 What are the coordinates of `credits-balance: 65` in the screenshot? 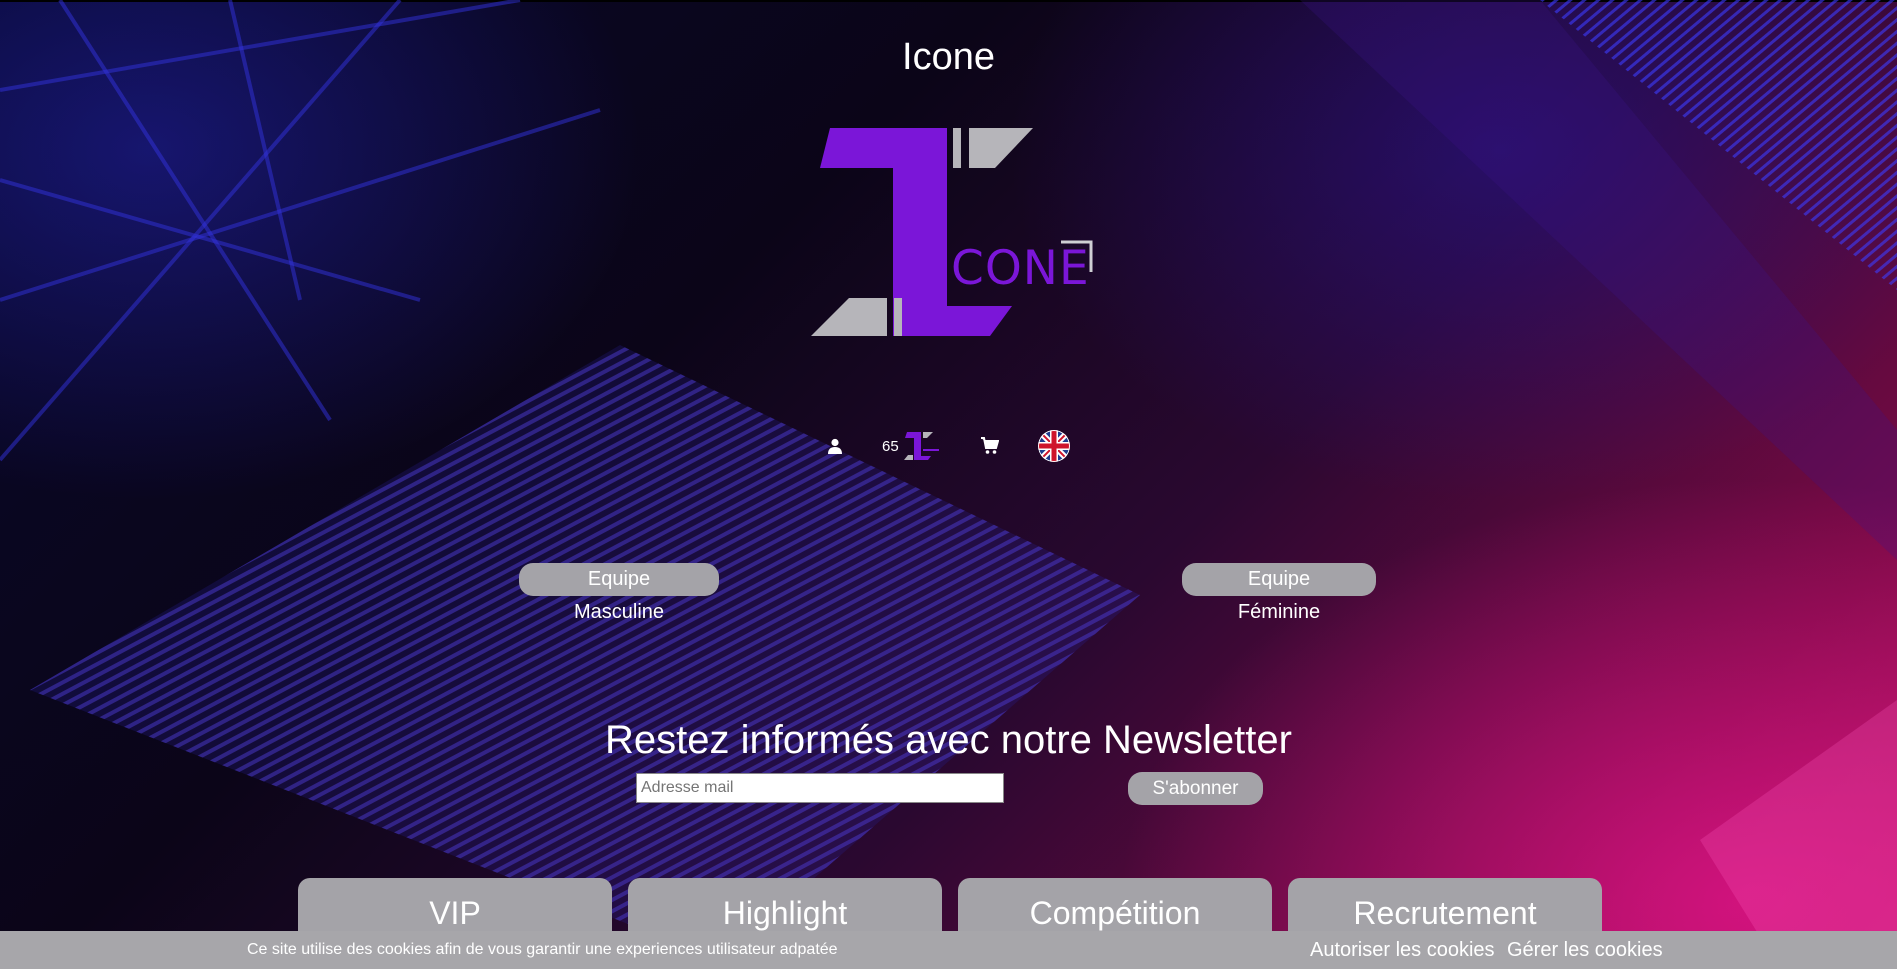 It's located at (911, 446).